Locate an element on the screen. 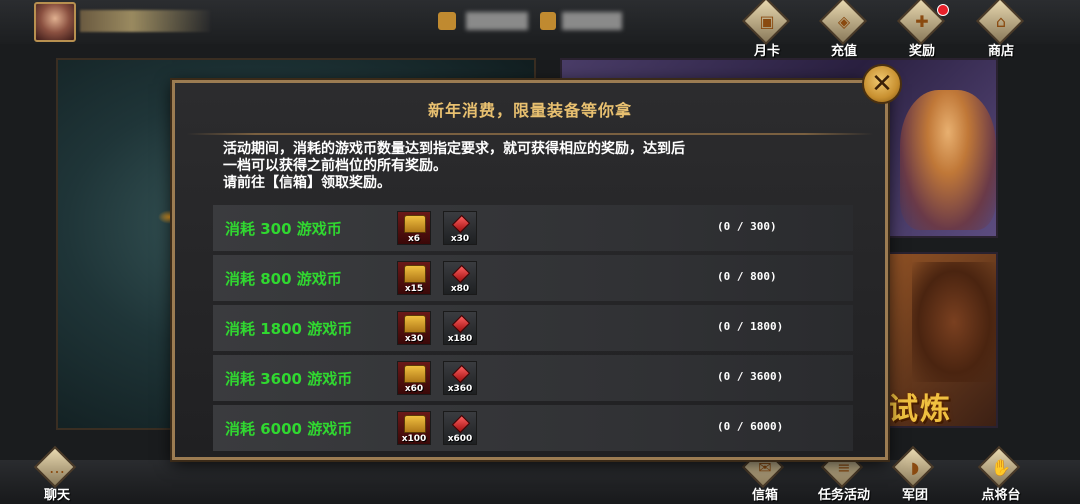 This screenshot has height=504, width=1080. gem-item: x80 is located at coordinates (460, 278).